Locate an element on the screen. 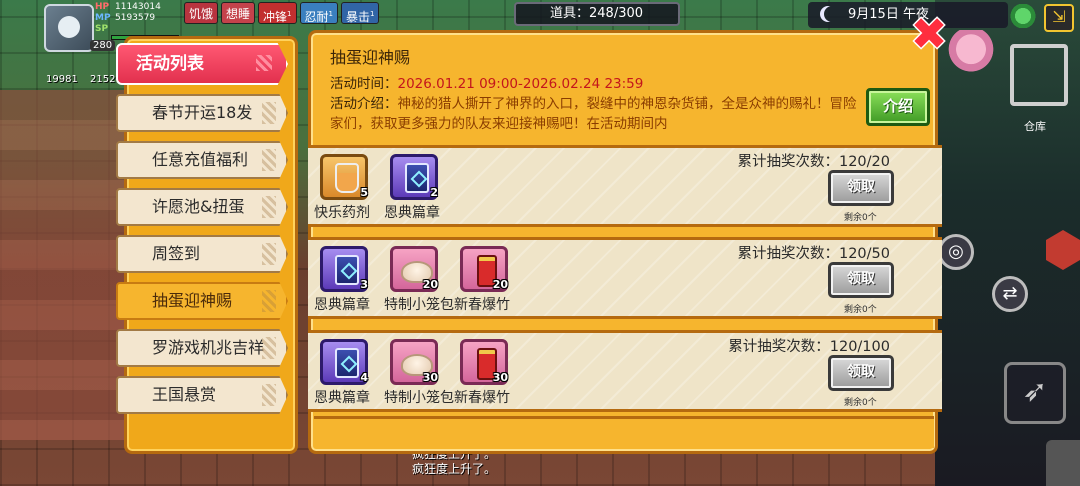 This screenshot has height=486, width=1080. panel-footer is located at coordinates (624, 432).